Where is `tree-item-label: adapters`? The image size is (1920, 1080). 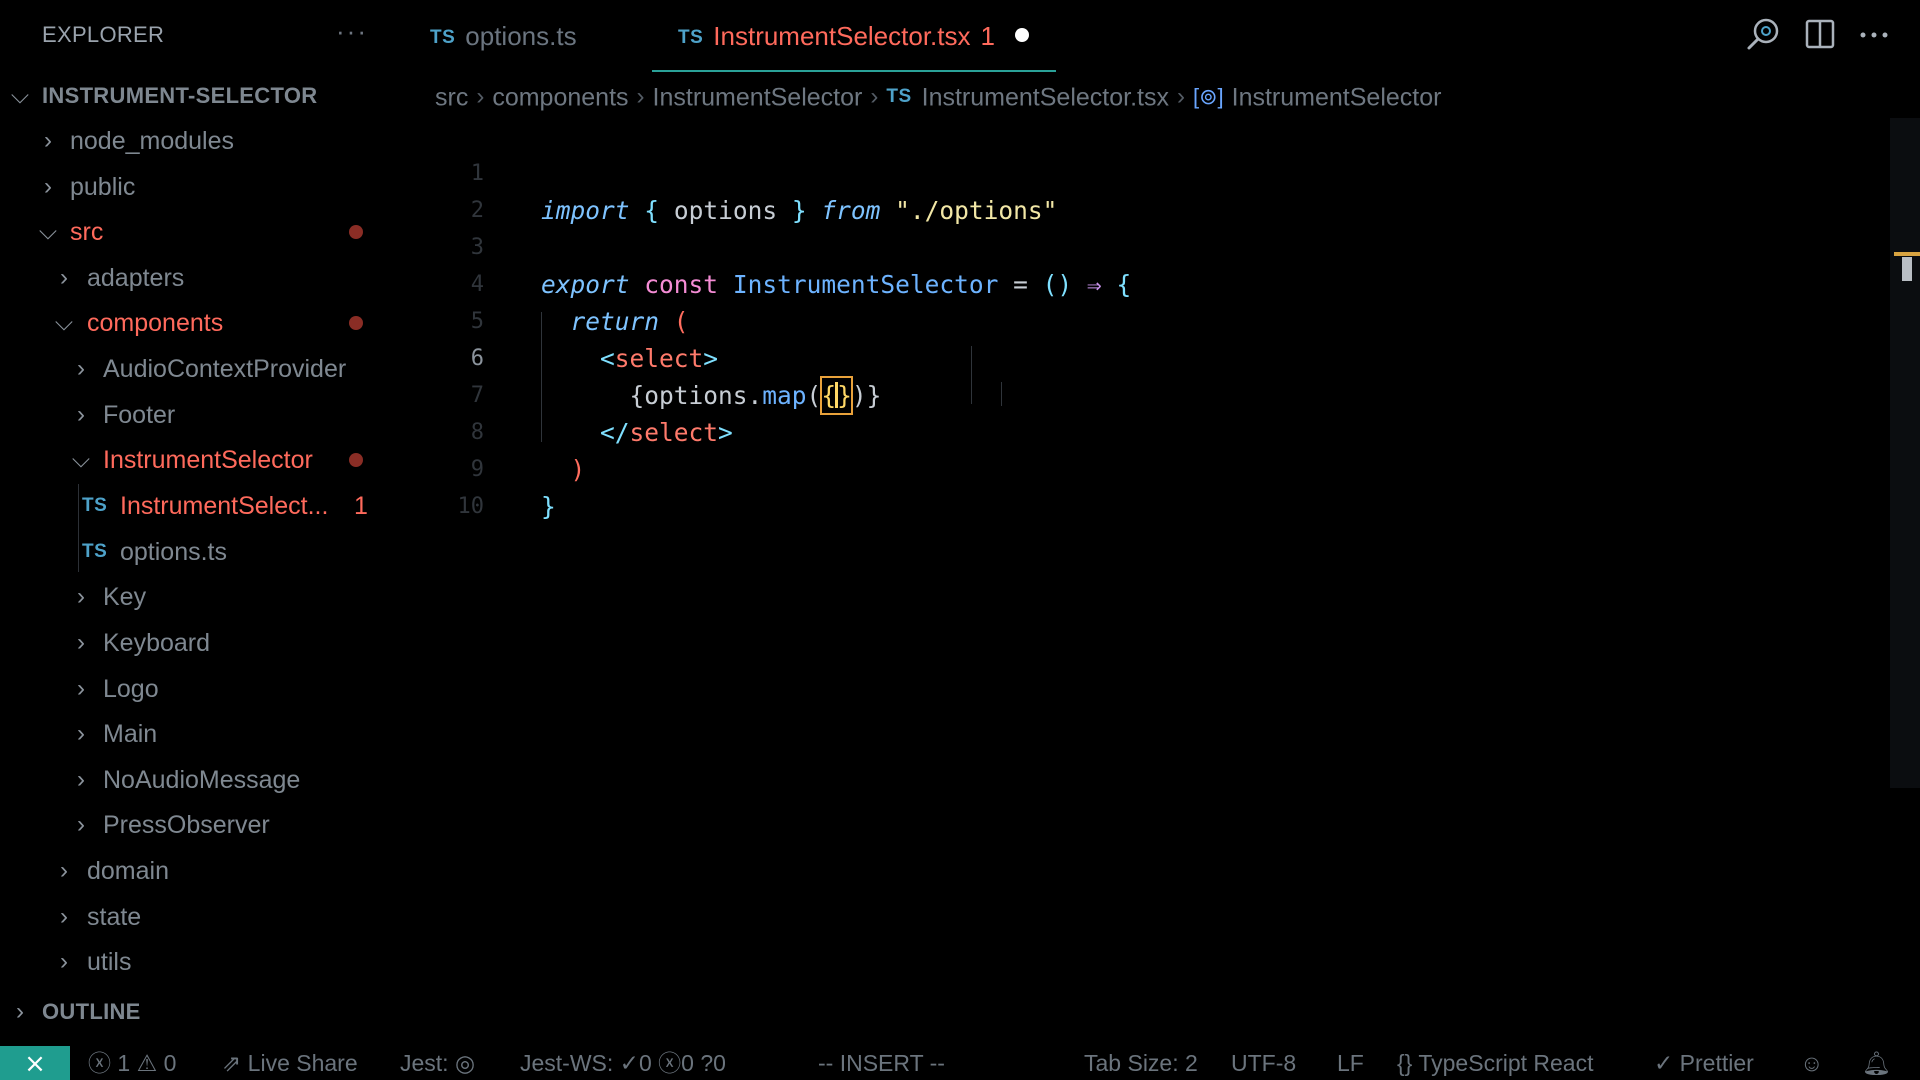 tree-item-label: adapters is located at coordinates (136, 278).